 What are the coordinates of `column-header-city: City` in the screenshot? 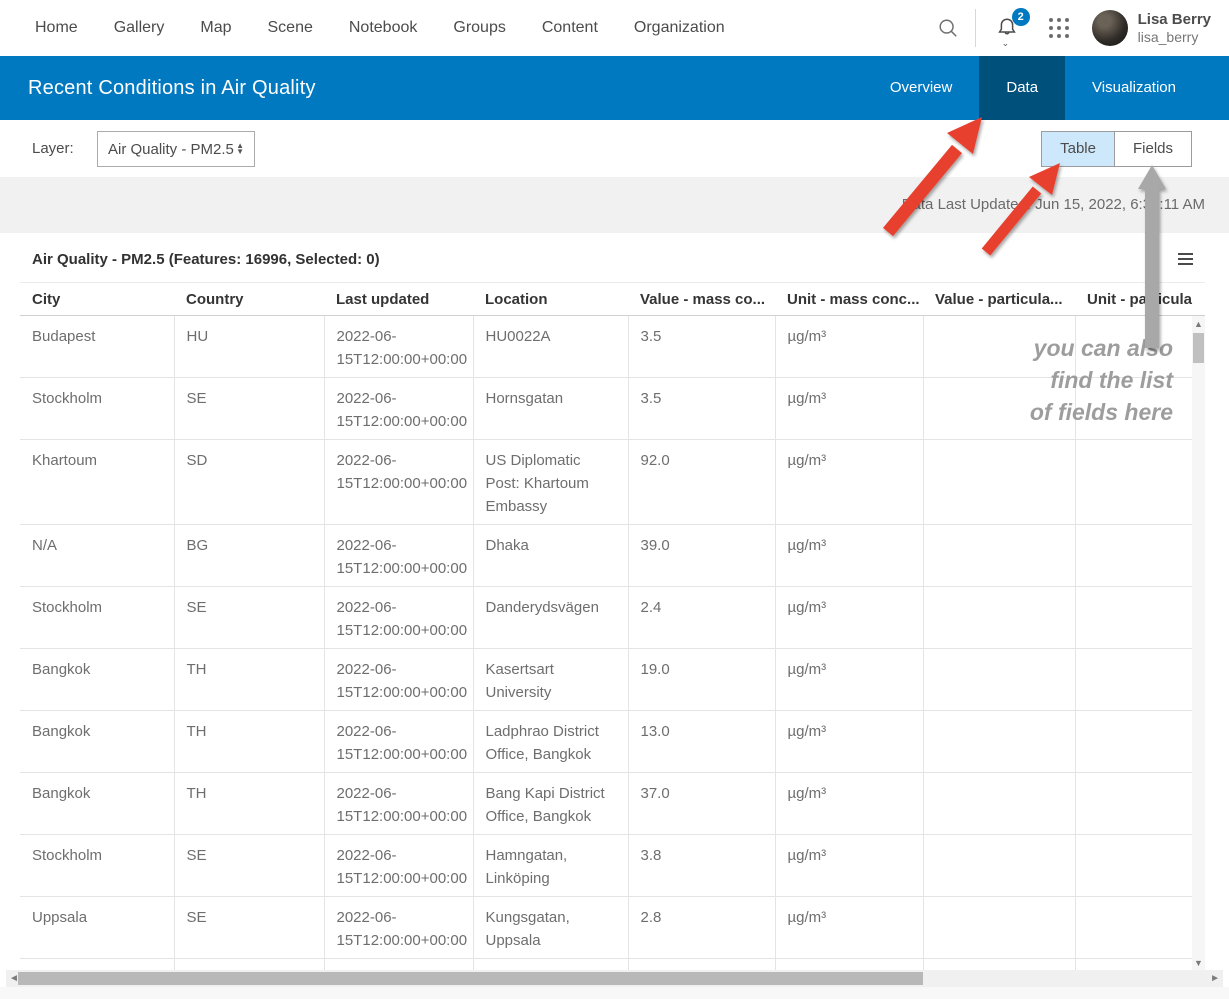 It's located at (97, 299).